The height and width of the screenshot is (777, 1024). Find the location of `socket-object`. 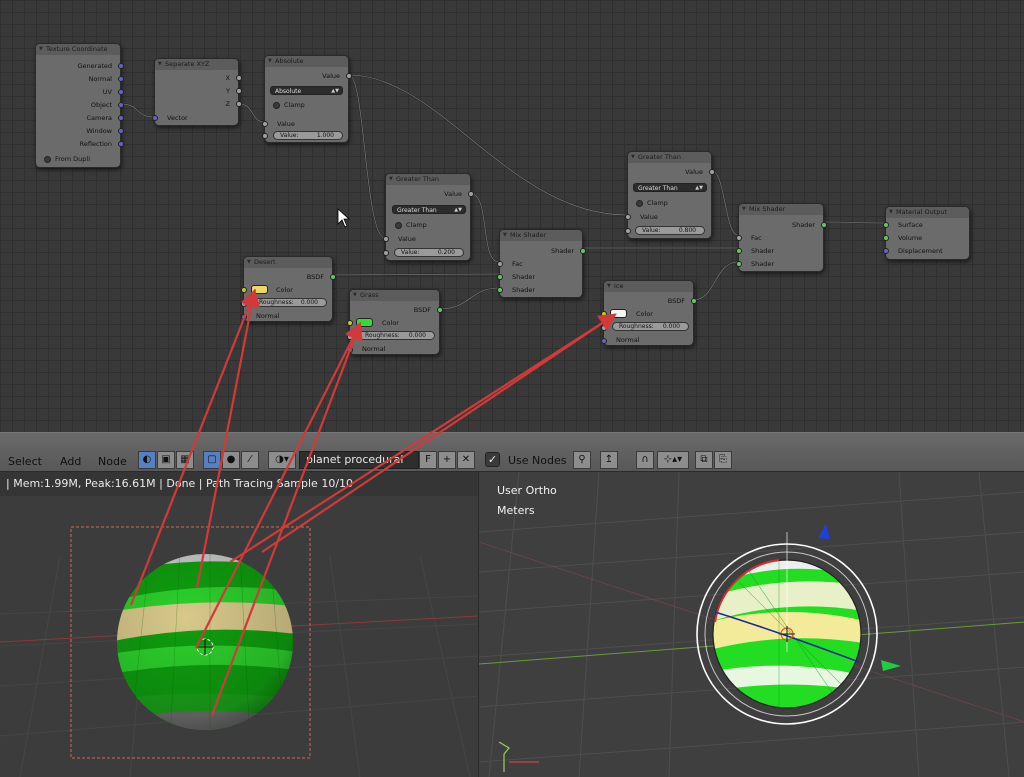

socket-object is located at coordinates (121, 105).